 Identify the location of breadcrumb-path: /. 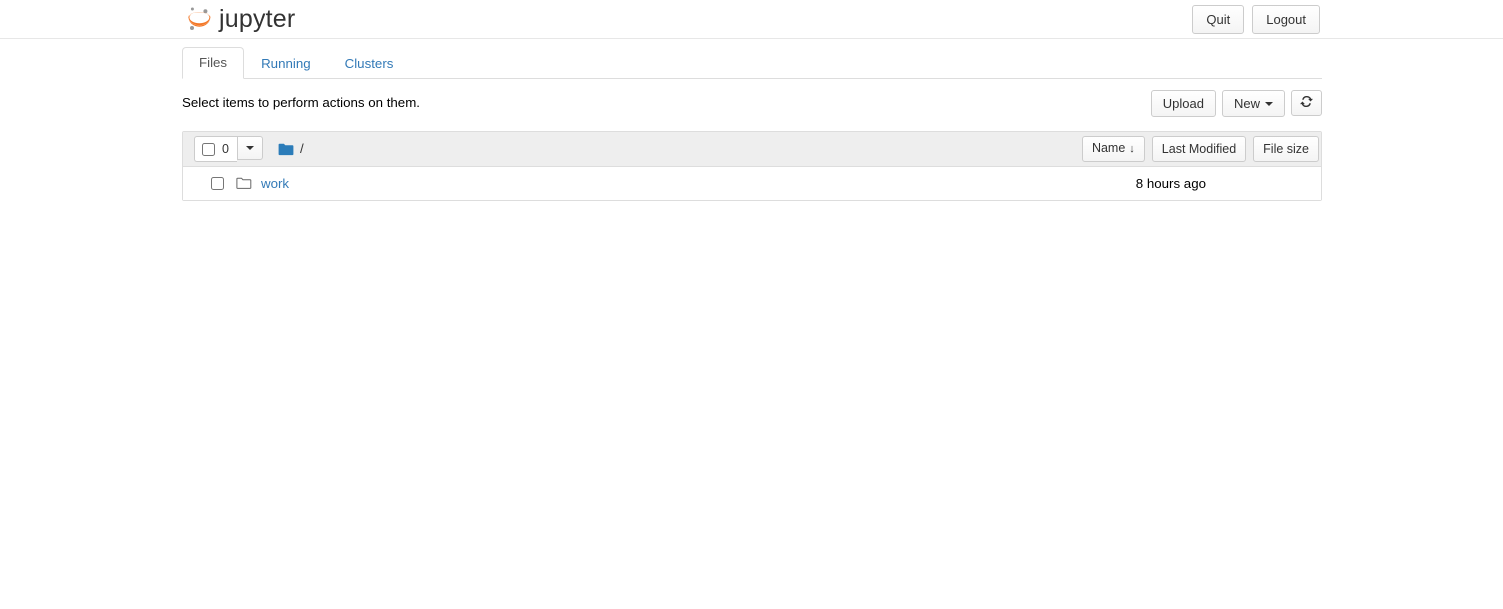
(302, 149).